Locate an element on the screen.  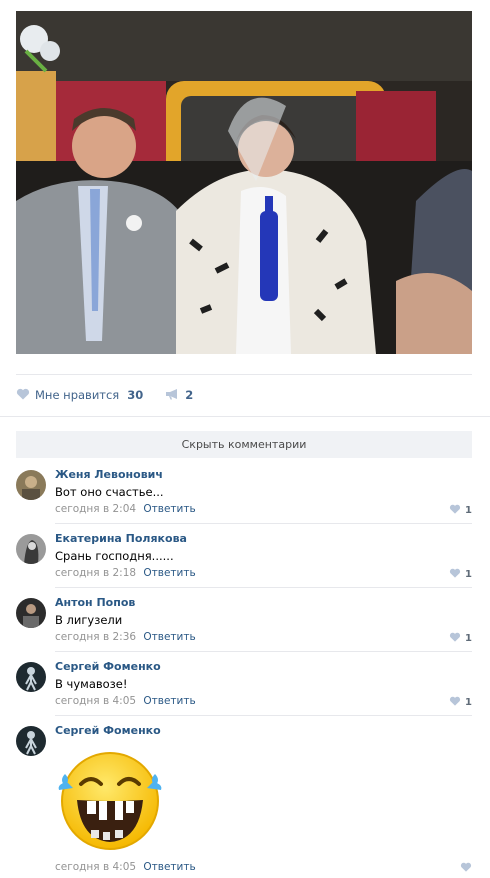
share-button: 2 is located at coordinates (179, 395).